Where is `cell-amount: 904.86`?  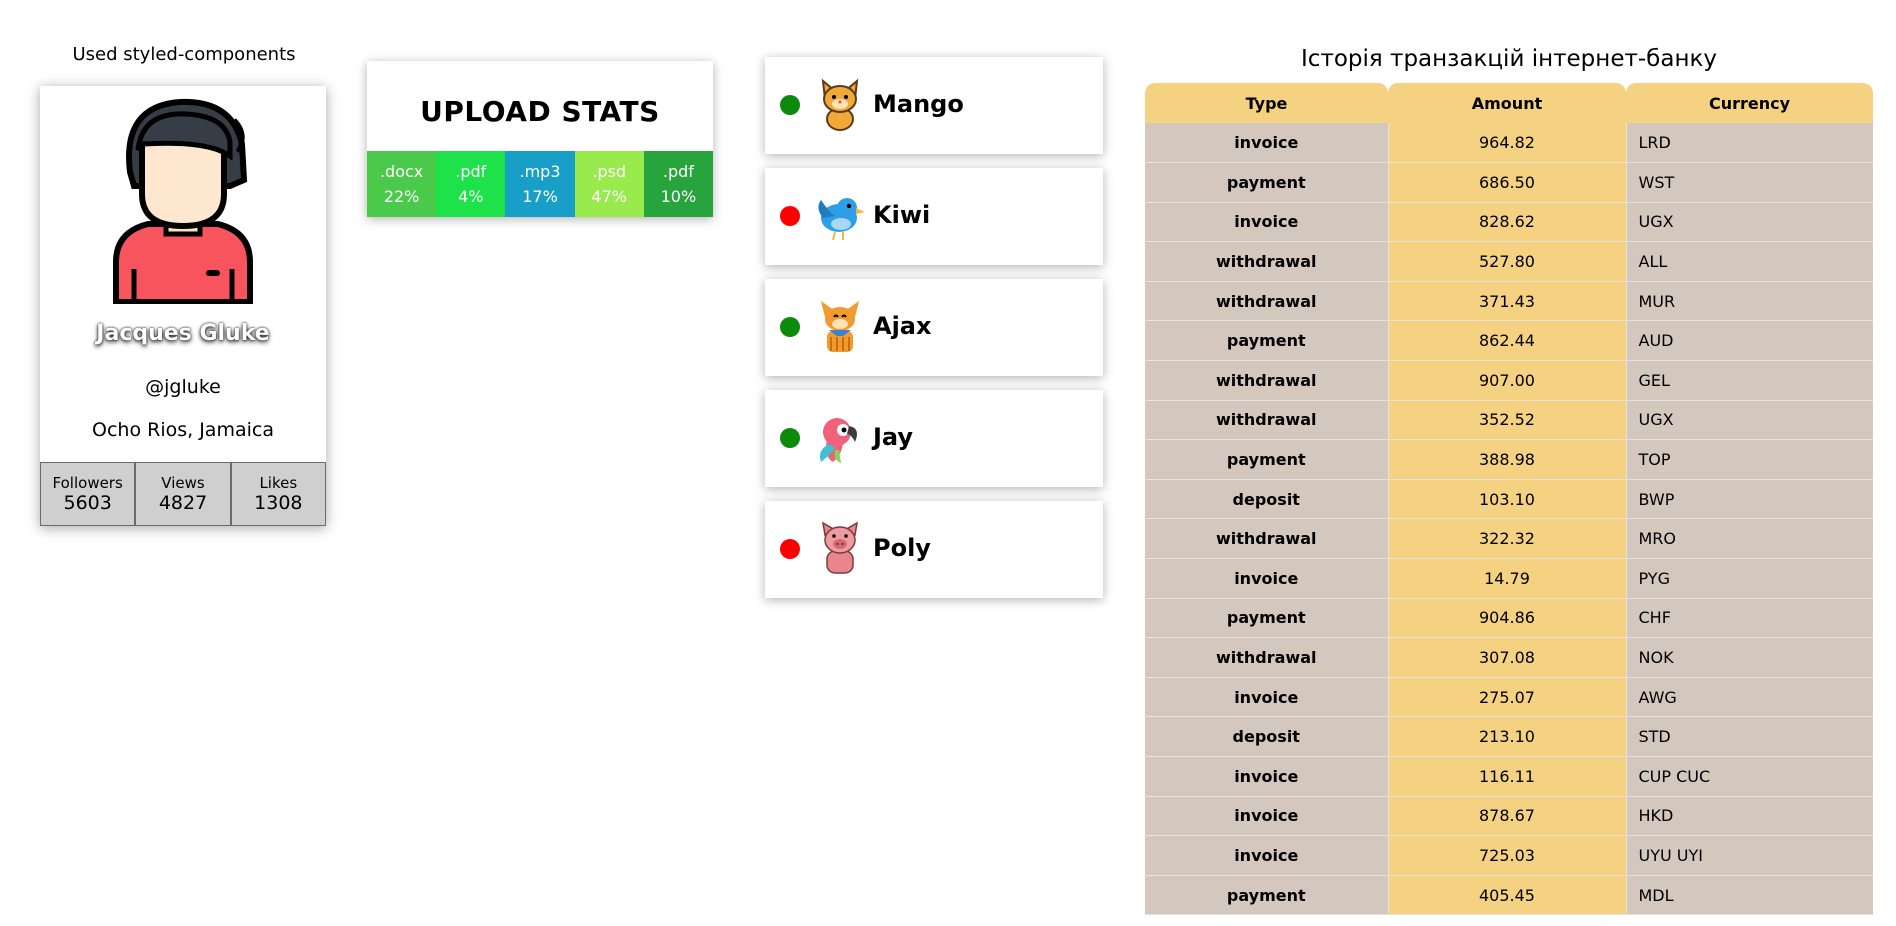
cell-amount: 904.86 is located at coordinates (1507, 618).